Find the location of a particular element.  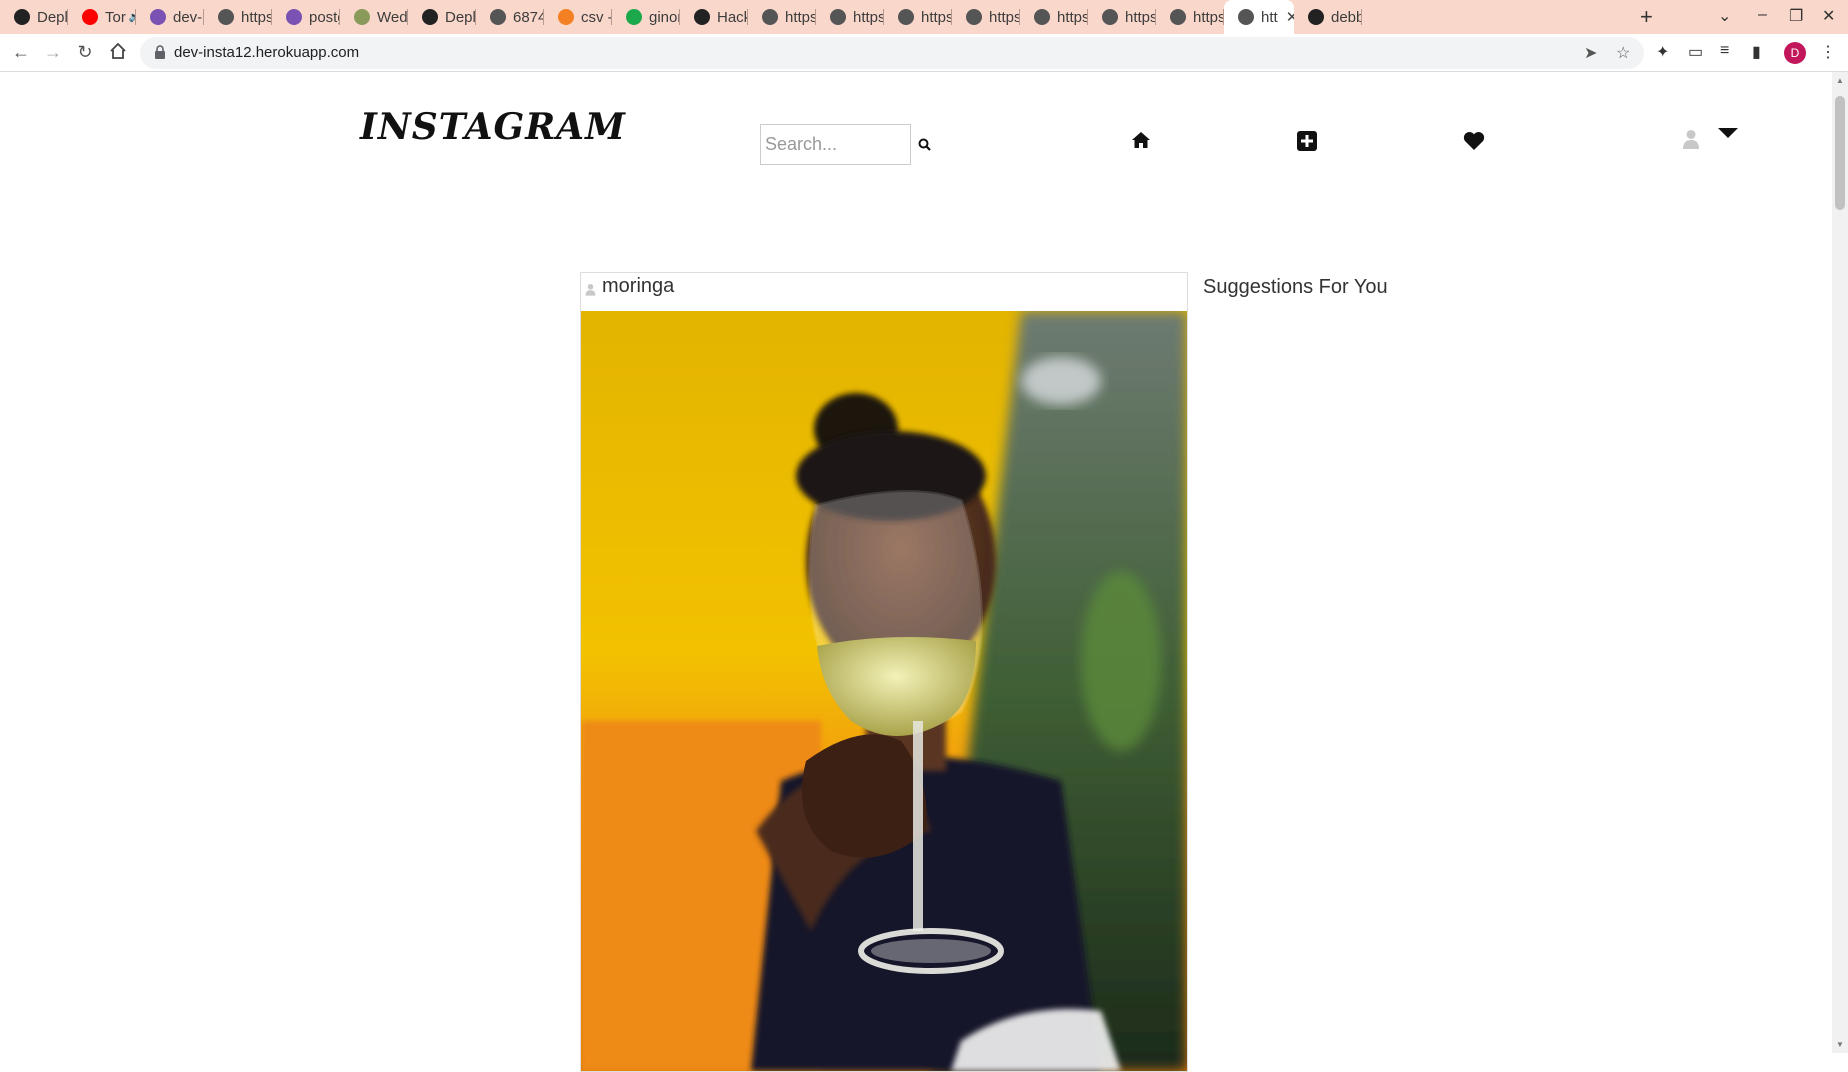

restore-icon: ❐ is located at coordinates (1796, 16).